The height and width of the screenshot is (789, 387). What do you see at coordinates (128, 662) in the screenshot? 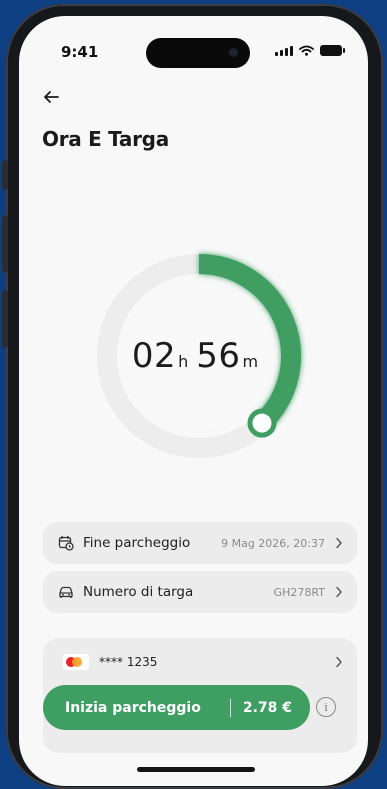
I see `card-number: **** 1235` at bounding box center [128, 662].